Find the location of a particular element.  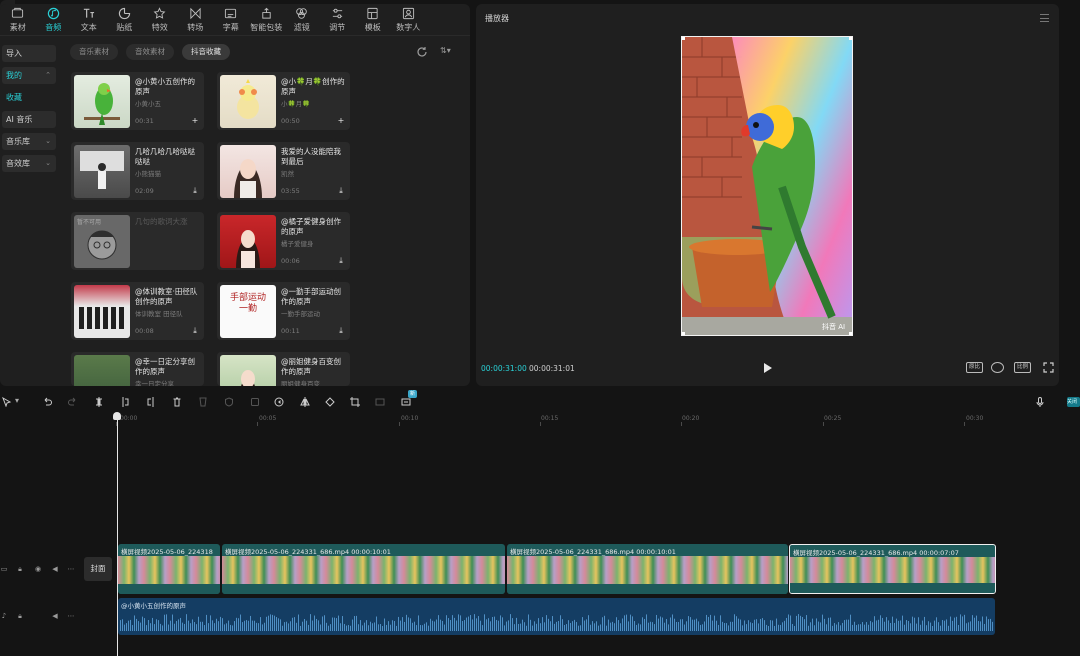

refresh-icon is located at coordinates (422, 52).